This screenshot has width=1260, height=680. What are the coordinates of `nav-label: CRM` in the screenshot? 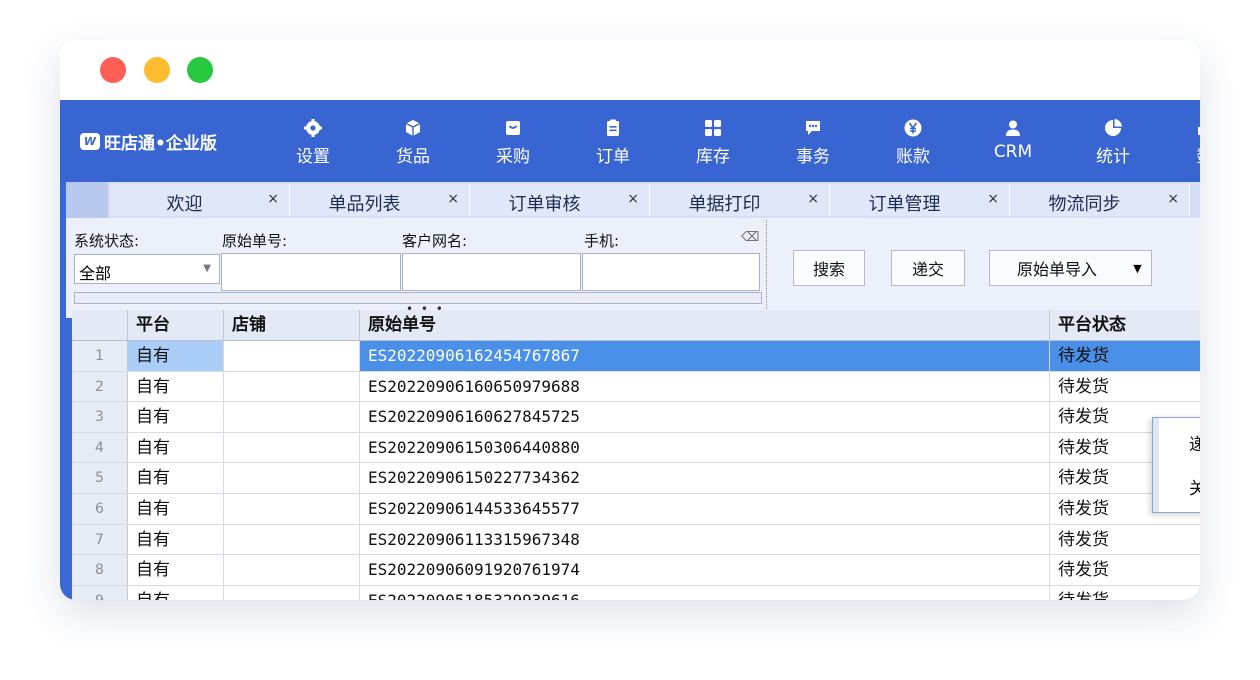 It's located at (1013, 152).